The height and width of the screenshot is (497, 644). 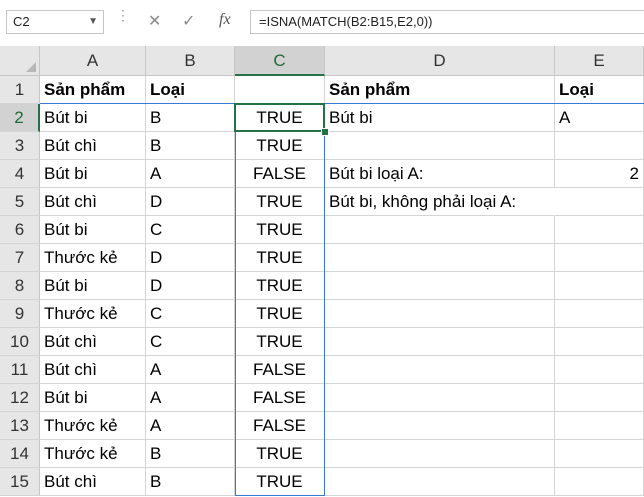 What do you see at coordinates (599, 61) in the screenshot?
I see `column-header-e: E` at bounding box center [599, 61].